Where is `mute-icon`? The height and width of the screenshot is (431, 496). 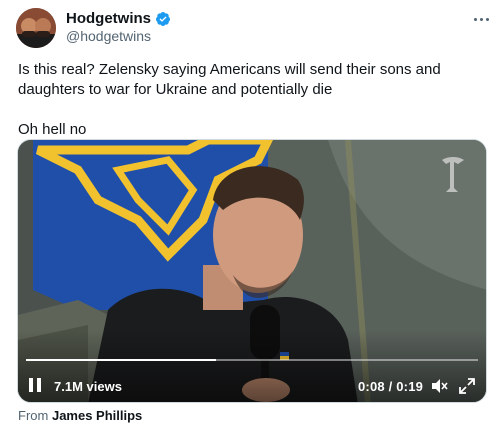
mute-icon is located at coordinates (439, 386).